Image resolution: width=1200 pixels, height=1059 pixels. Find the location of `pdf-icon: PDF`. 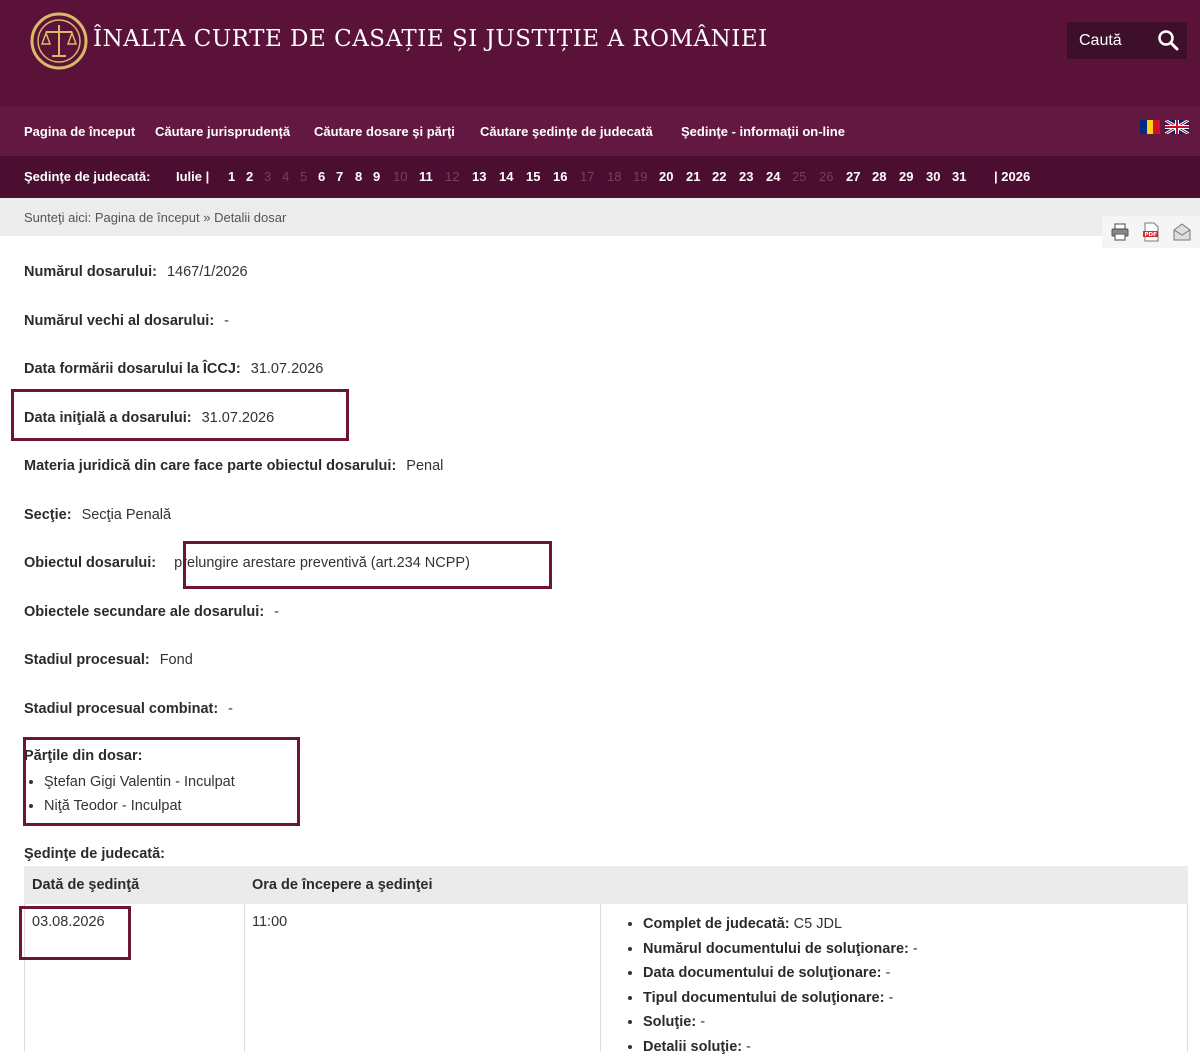

pdf-icon: PDF is located at coordinates (1151, 232).